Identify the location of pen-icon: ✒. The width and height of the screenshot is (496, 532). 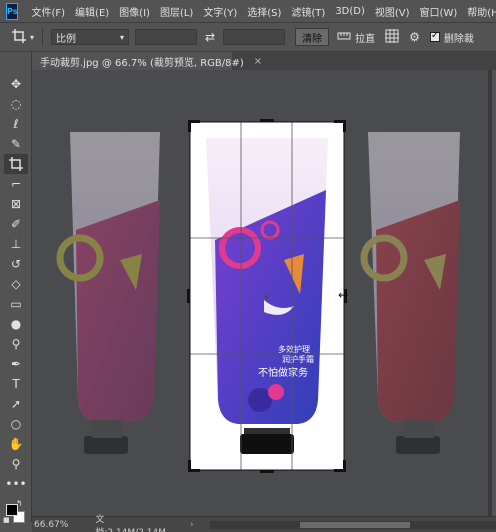
(16, 364).